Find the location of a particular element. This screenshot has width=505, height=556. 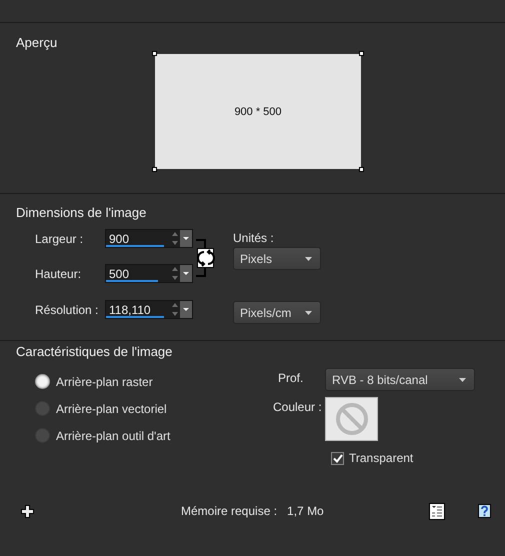

help-icon is located at coordinates (484, 511).